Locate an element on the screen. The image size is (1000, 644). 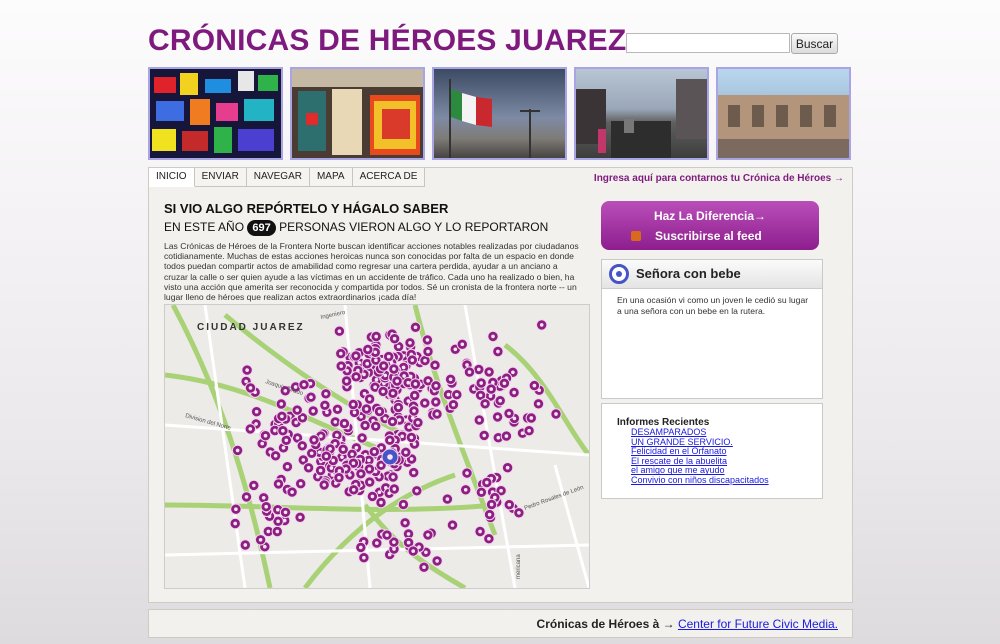
banner-photo-storefront is located at coordinates (357, 113).